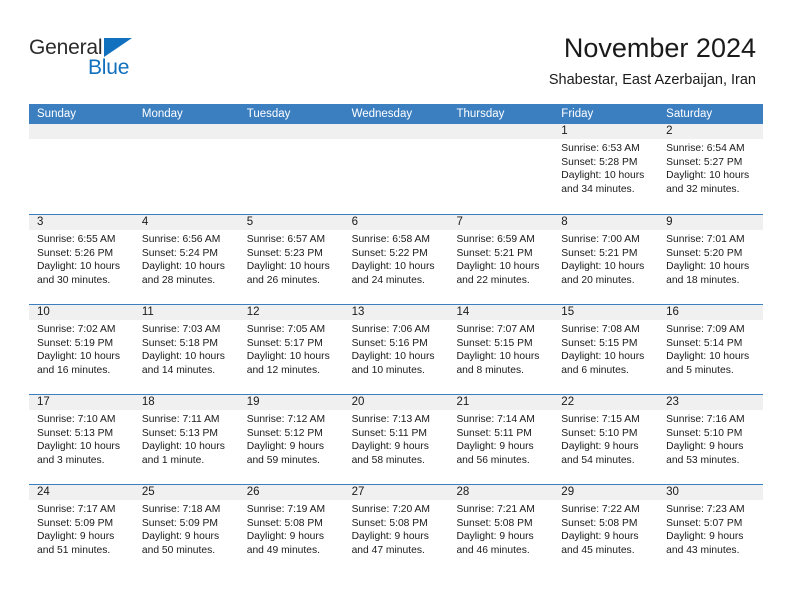  Describe the element at coordinates (283, 370) in the screenshot. I see `day-detail-line: and 12 minutes.` at that location.